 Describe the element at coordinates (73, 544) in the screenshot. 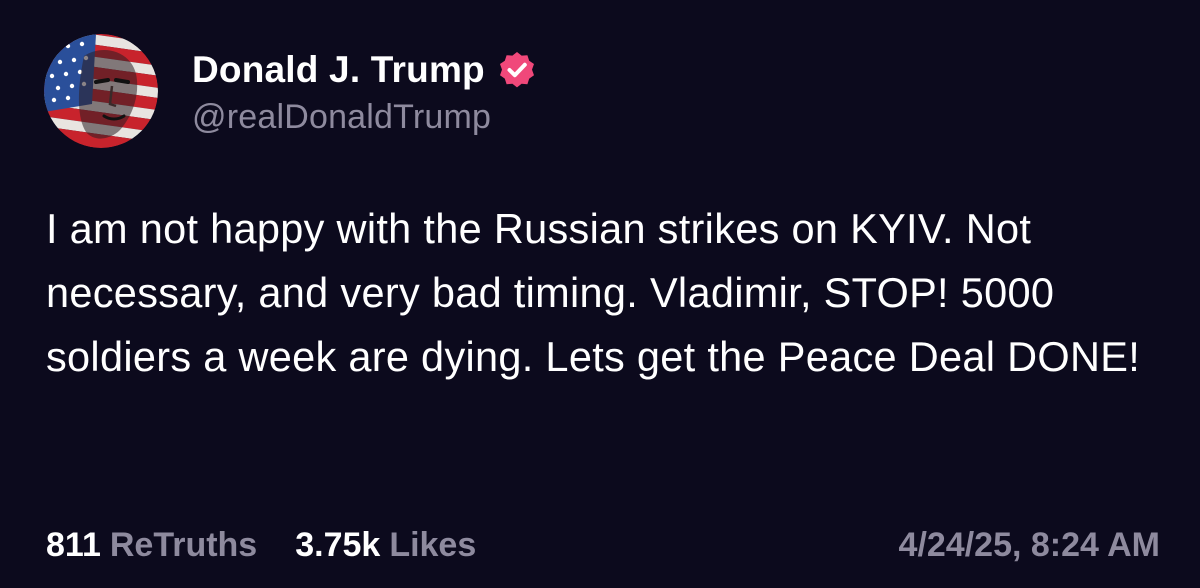

I see `retruths-count: 811` at that location.